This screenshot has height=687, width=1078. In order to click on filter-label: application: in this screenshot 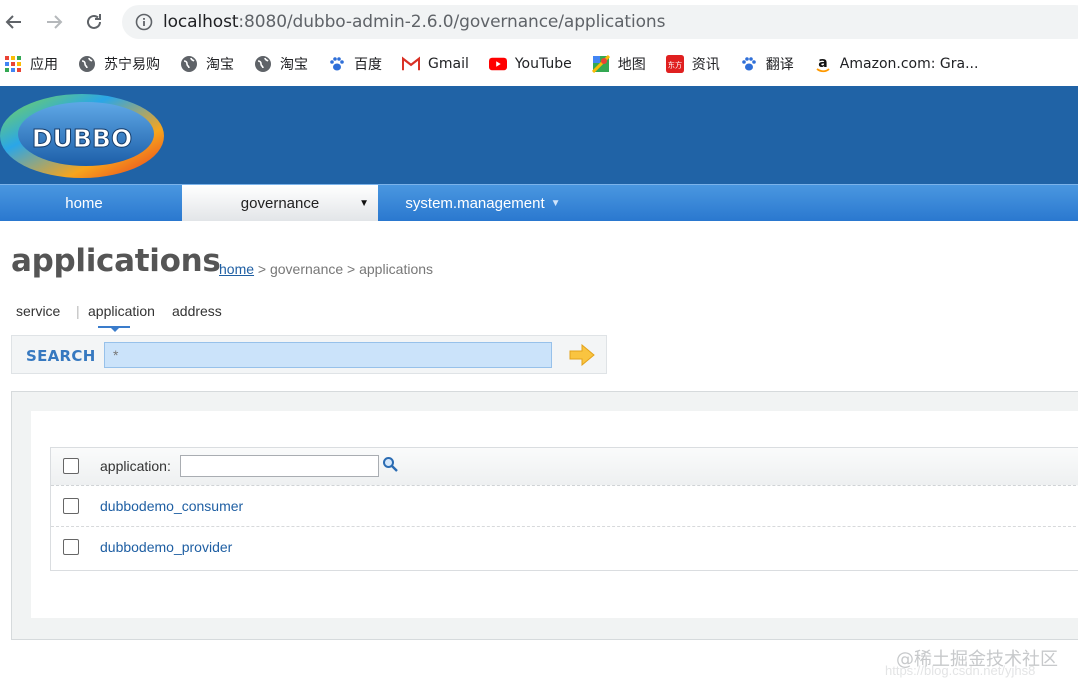, I will do `click(135, 466)`.